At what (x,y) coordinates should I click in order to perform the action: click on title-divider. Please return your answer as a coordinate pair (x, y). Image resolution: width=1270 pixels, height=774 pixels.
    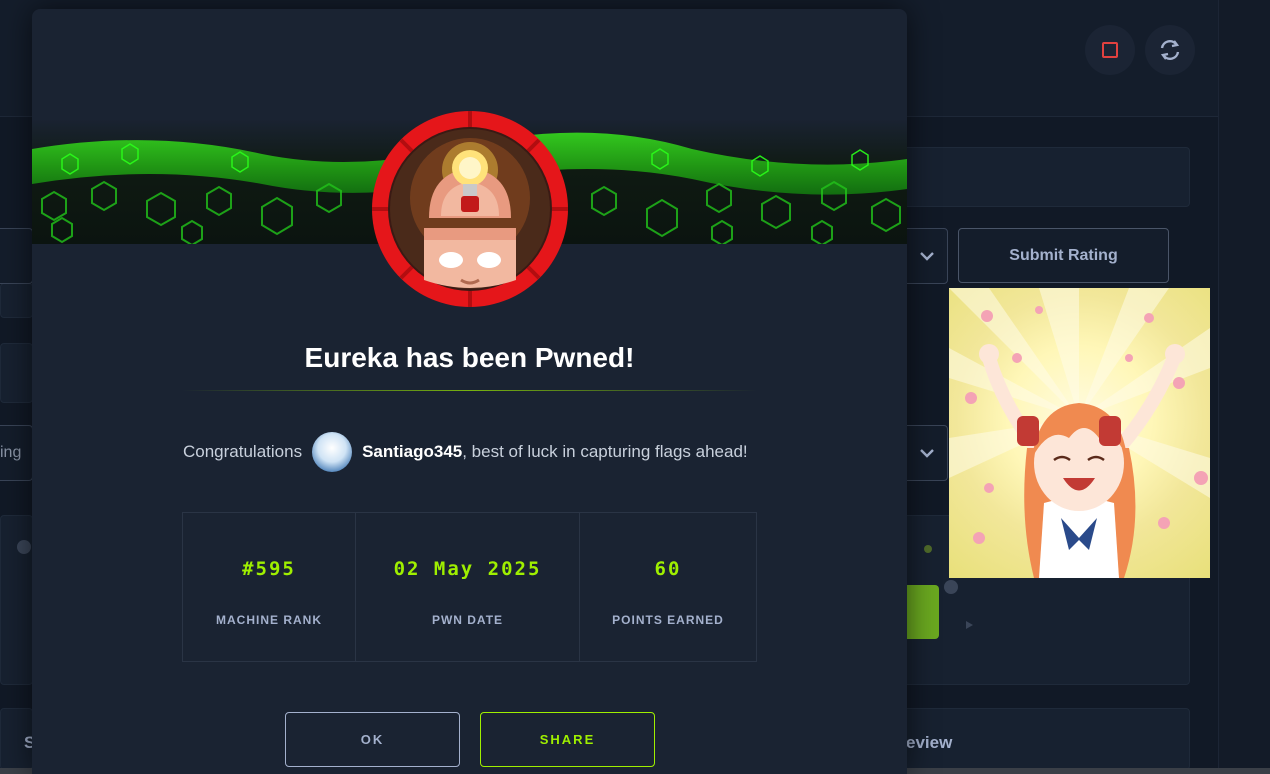
    Looking at the image, I should click on (469, 390).